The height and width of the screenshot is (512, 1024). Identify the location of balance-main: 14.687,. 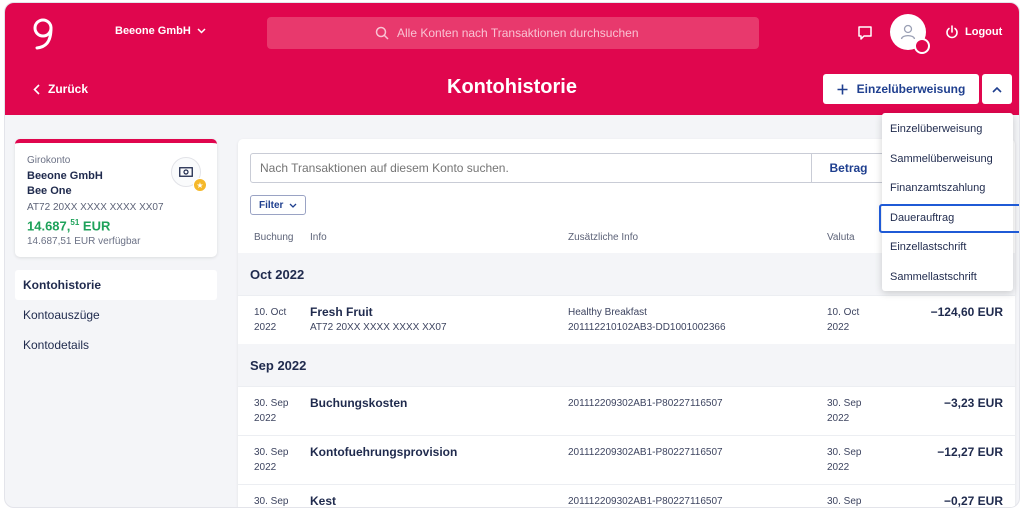
(49, 226).